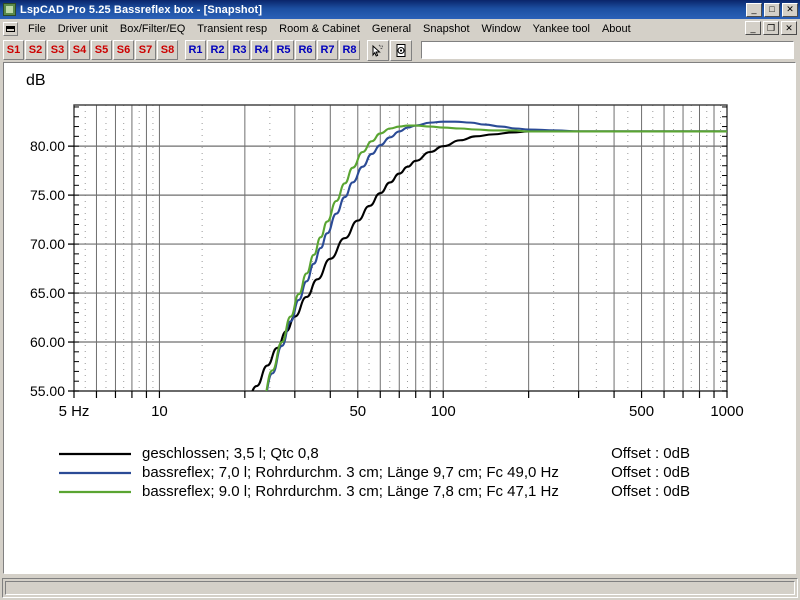  What do you see at coordinates (217, 50) in the screenshot?
I see `recall-button-r2: R2` at bounding box center [217, 50].